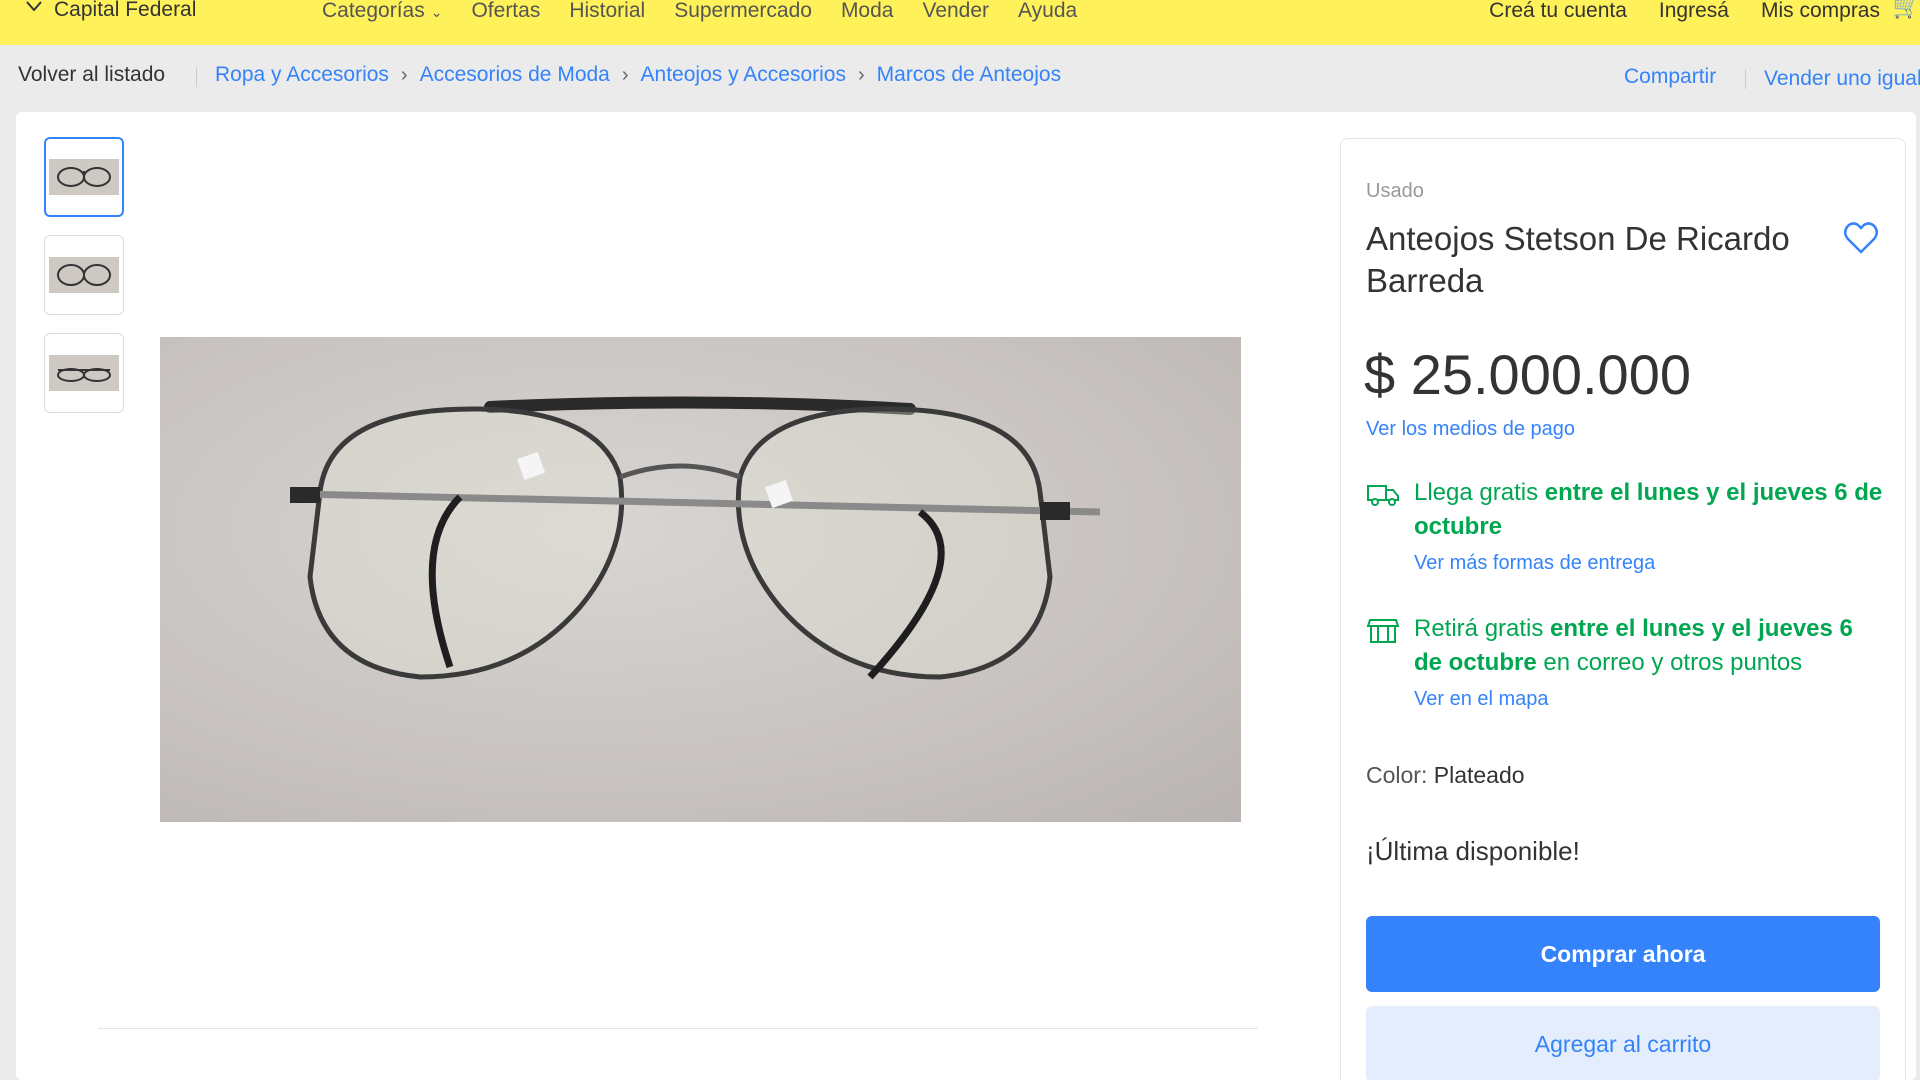 This screenshot has width=1920, height=1080. What do you see at coordinates (1479, 628) in the screenshot?
I see `pickup-lead: Retirá gratis` at bounding box center [1479, 628].